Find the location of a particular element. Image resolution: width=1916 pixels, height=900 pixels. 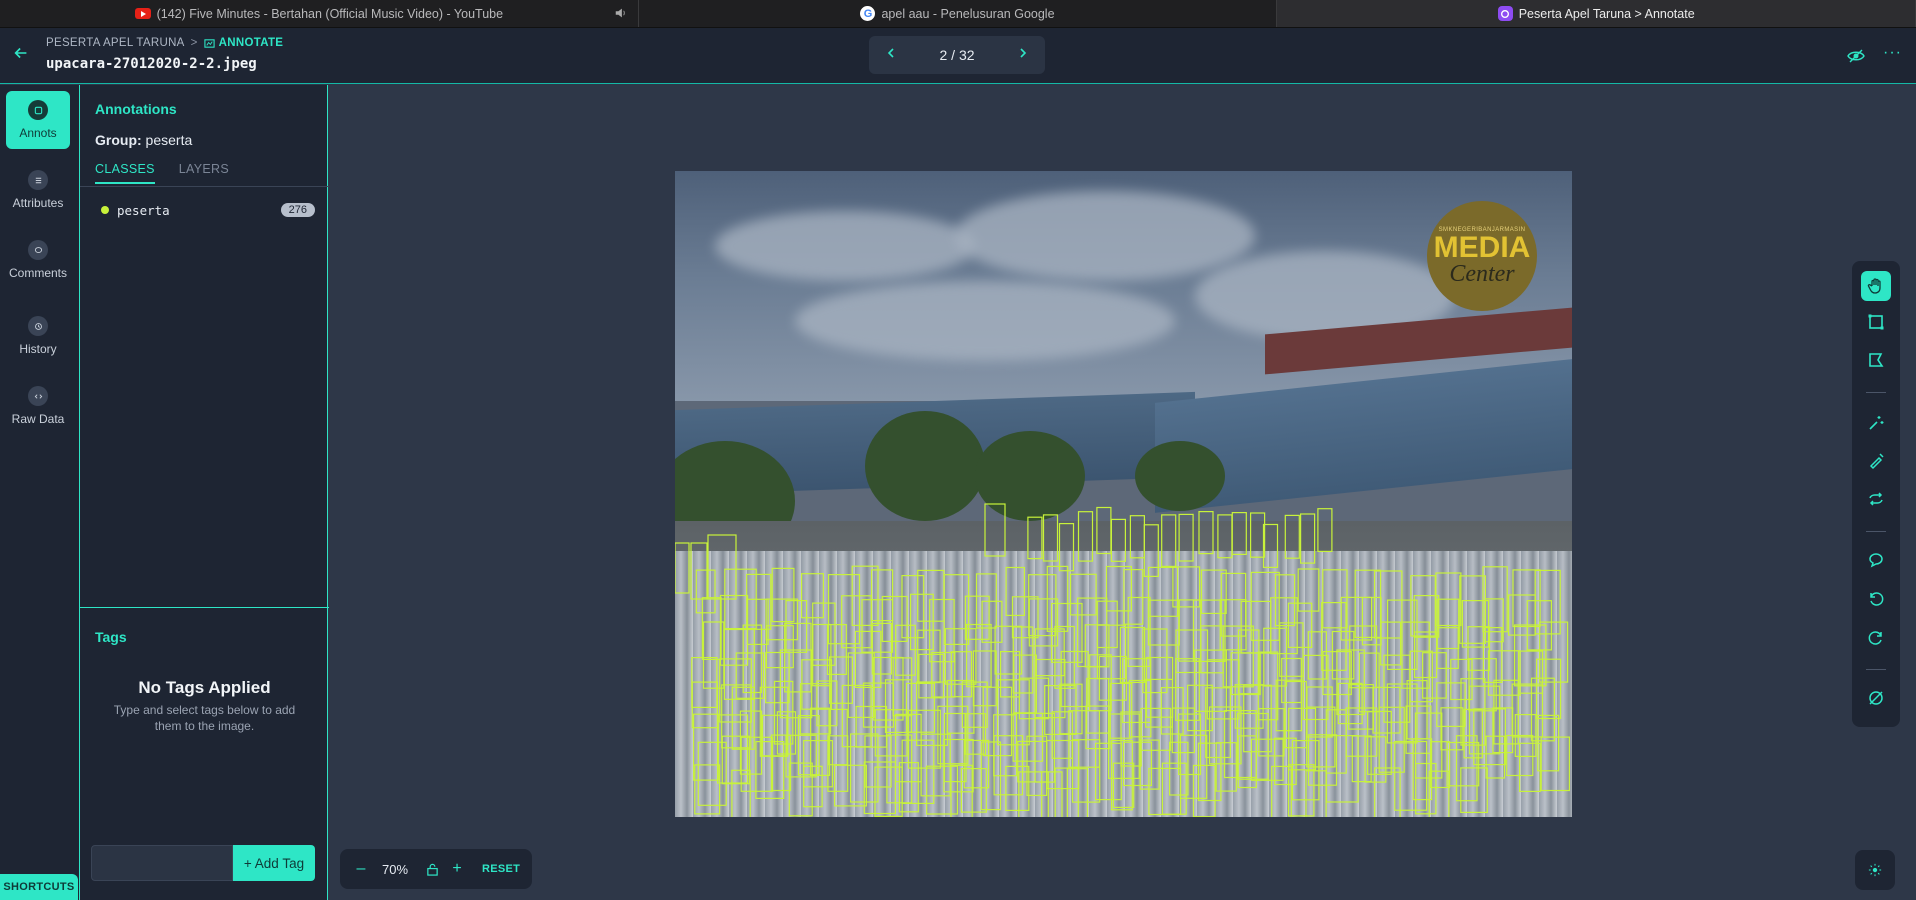

bounding-box-tool-button is located at coordinates (1876, 322).